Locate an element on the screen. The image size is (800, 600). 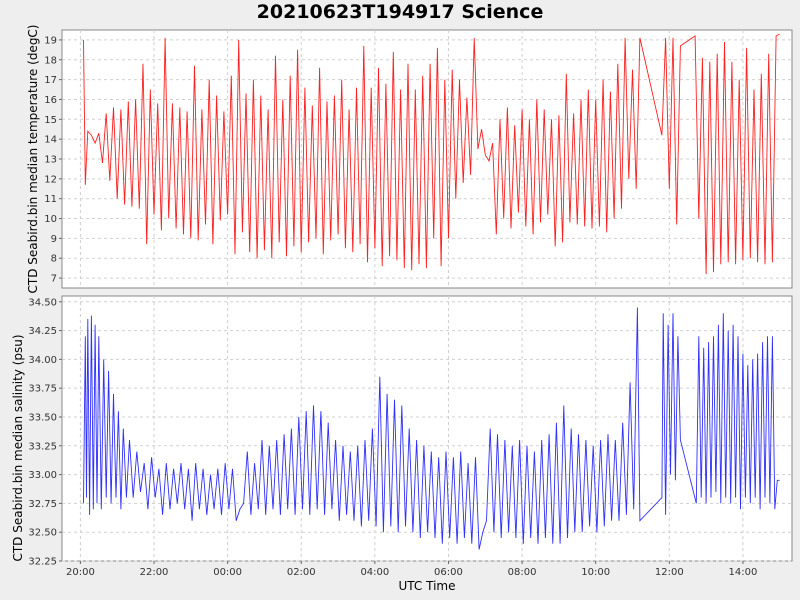
temperature-y-tick-label: 18 is located at coordinates (50, 60).